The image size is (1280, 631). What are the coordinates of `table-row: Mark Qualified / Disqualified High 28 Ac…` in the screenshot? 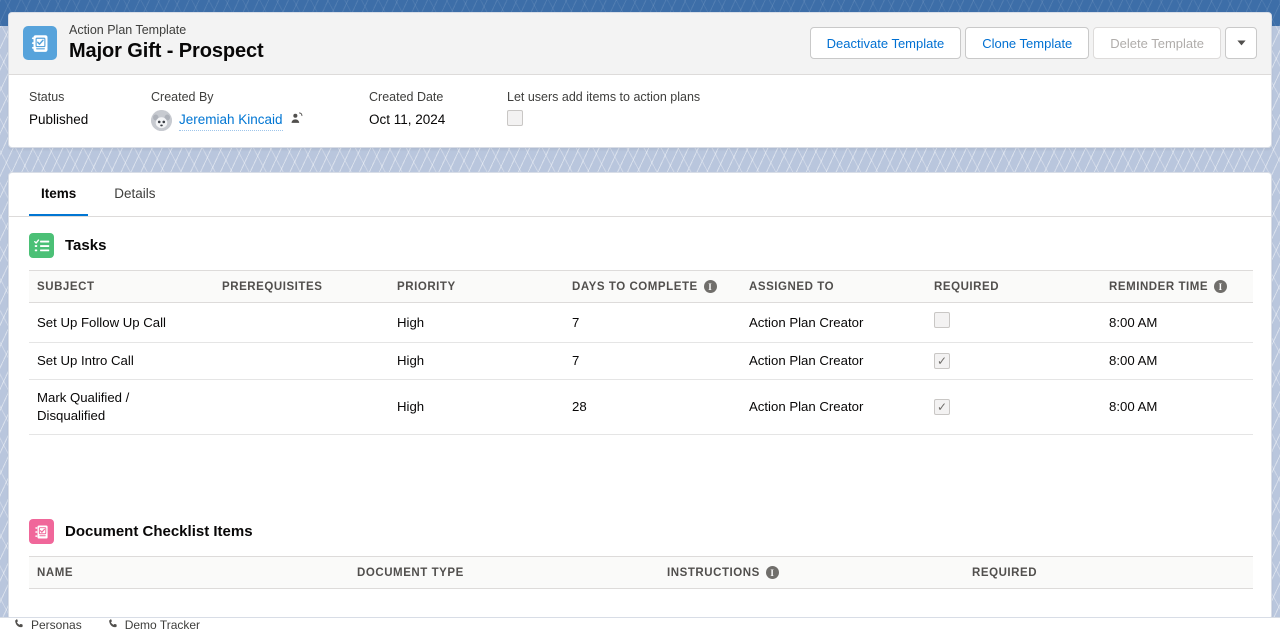 It's located at (641, 407).